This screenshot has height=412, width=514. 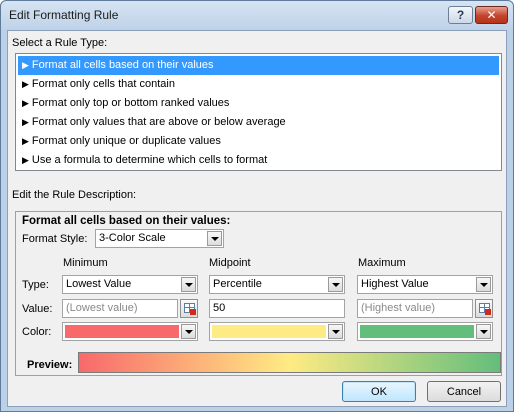 What do you see at coordinates (99, 284) in the screenshot?
I see `minimum-type-value: Lowest Value` at bounding box center [99, 284].